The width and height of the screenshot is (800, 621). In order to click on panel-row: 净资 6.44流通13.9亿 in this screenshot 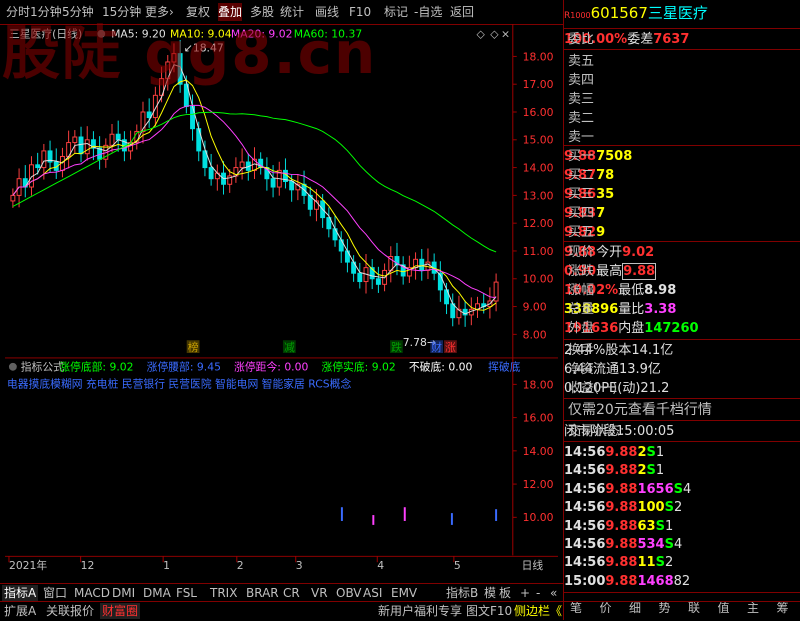, I will do `click(682, 369)`.